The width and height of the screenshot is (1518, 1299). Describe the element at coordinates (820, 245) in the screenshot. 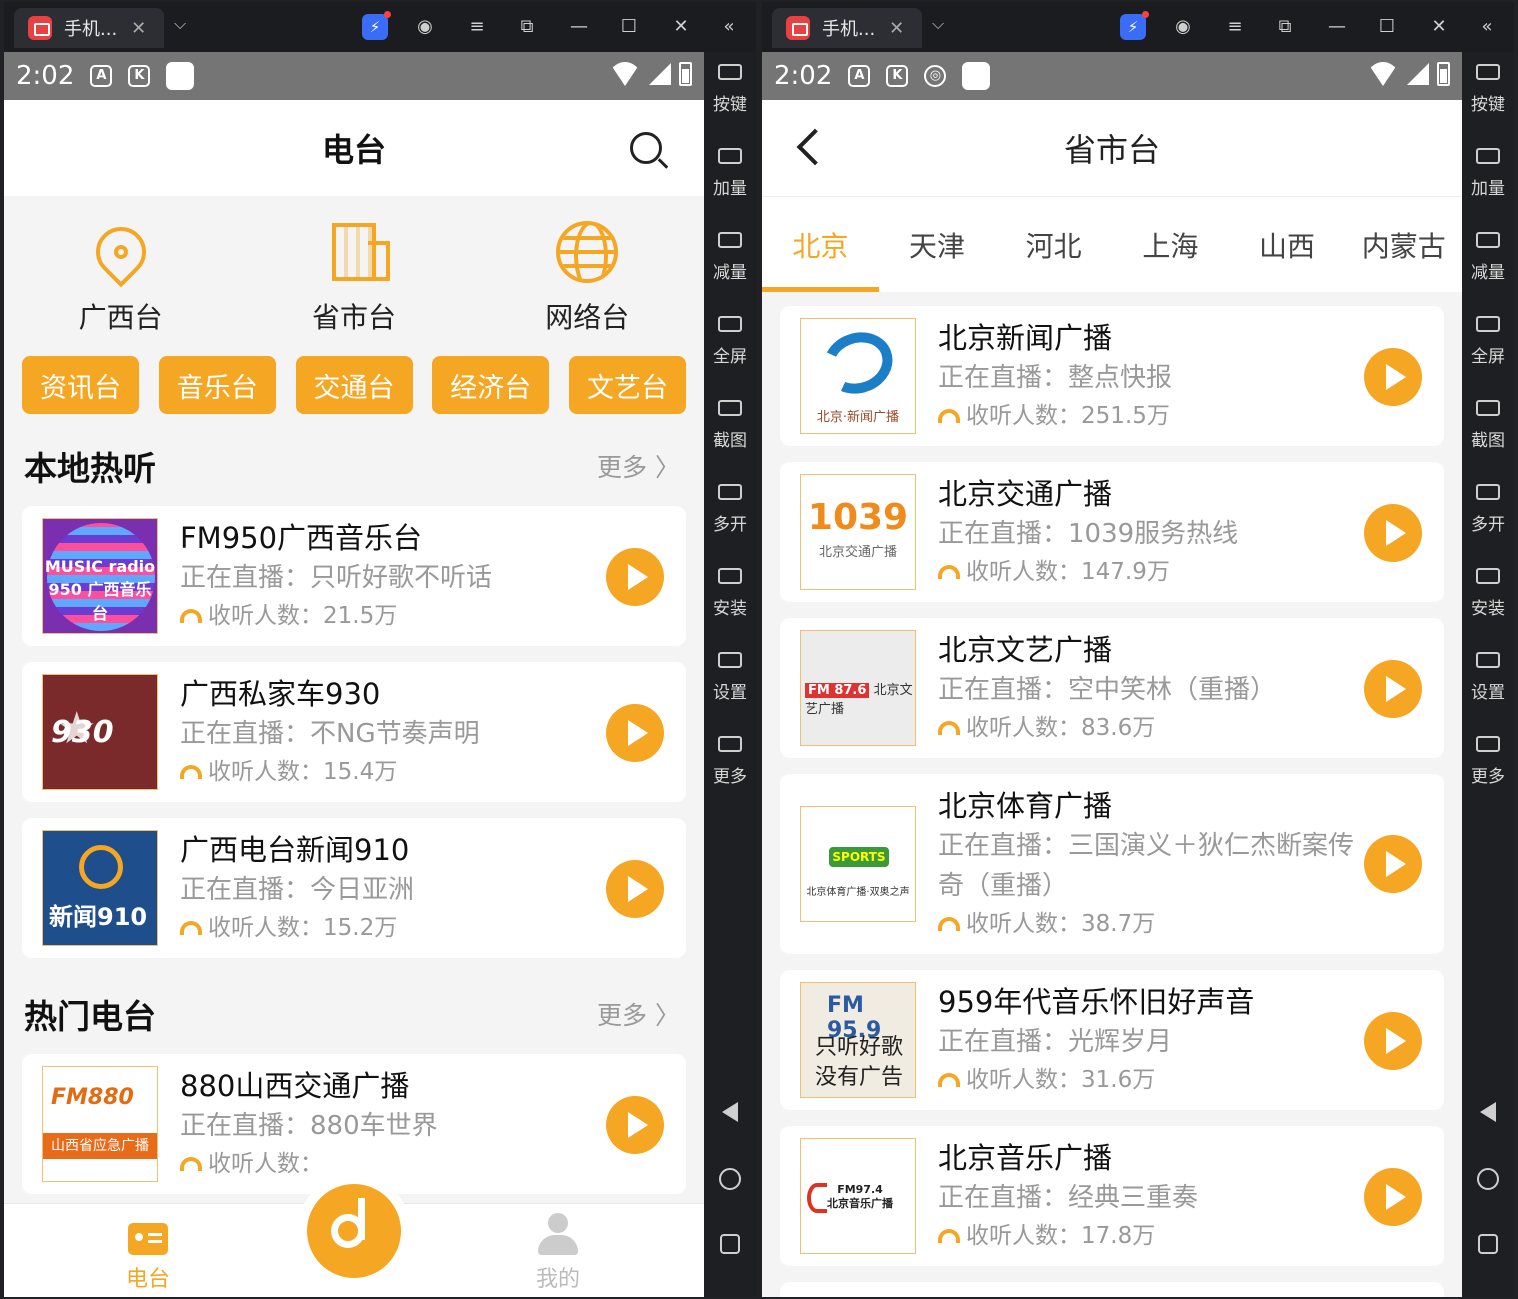

I see `tab-beijing: 北京` at that location.